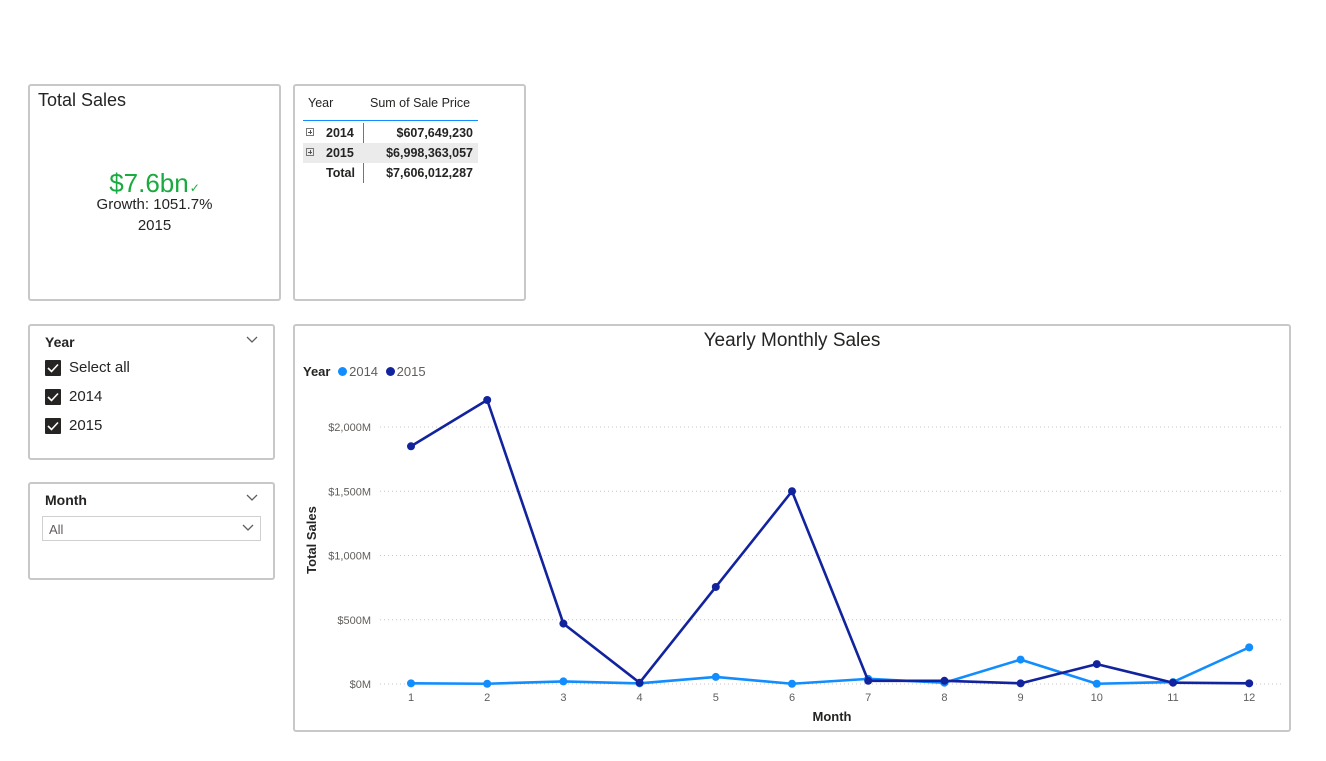  Describe the element at coordinates (311, 540) in the screenshot. I see `y-axis-title: Total Sales` at that location.